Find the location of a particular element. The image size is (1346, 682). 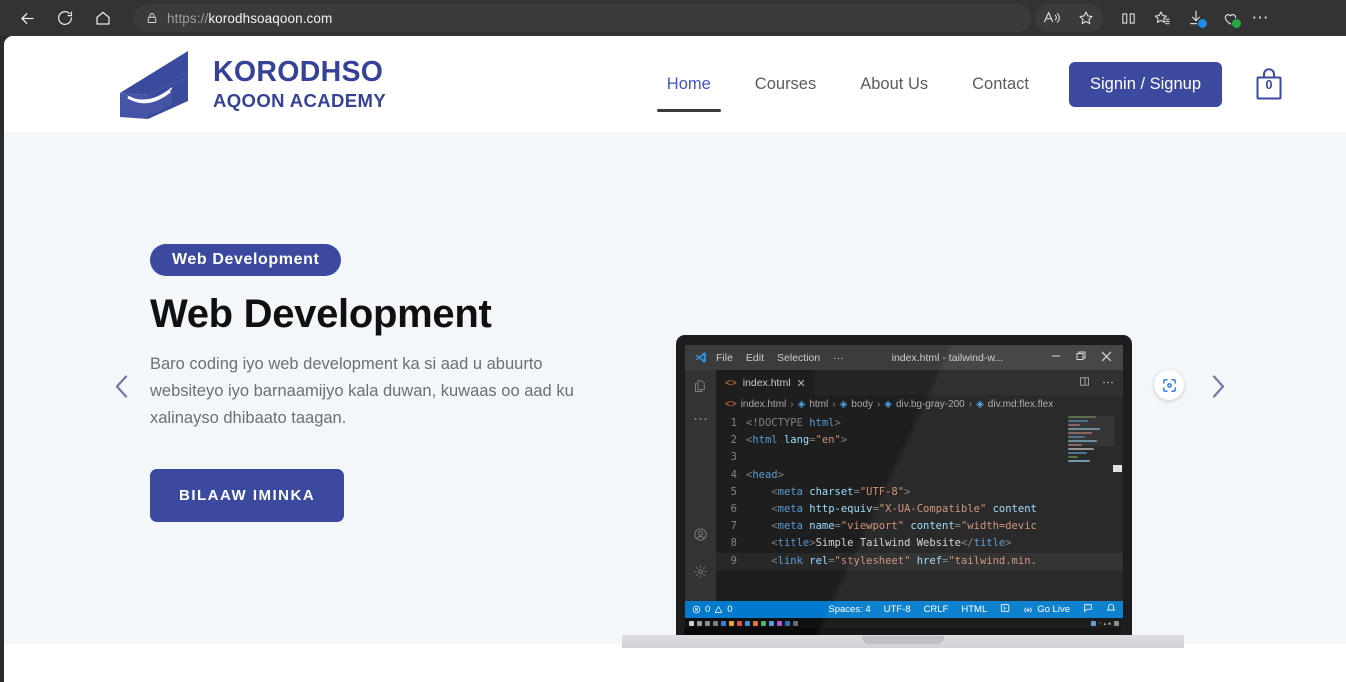

split-editor-icon is located at coordinates (1084, 383).